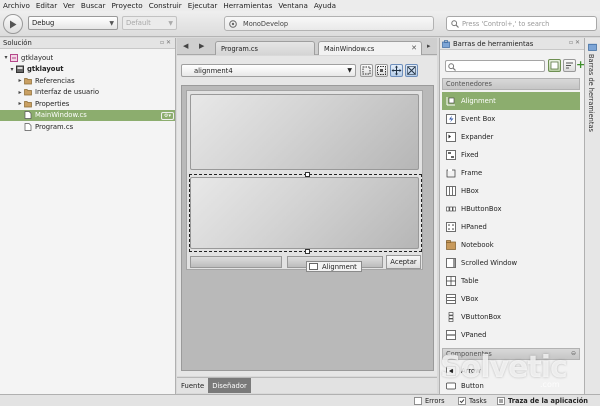 The width and height of the screenshot is (600, 406). I want to click on select-parent-button, so click(381, 70).